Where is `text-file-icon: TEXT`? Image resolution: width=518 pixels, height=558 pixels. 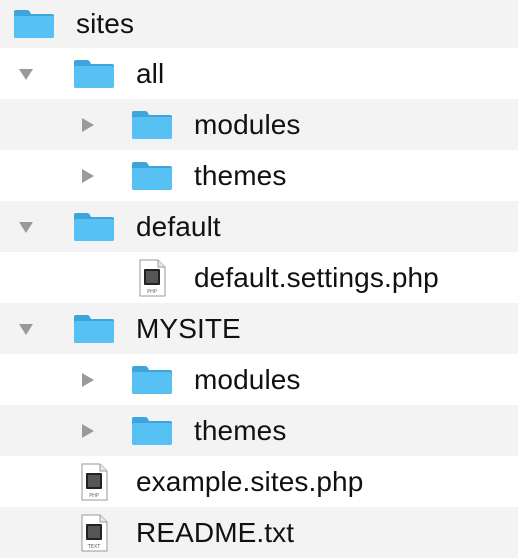 text-file-icon: TEXT is located at coordinates (94, 533).